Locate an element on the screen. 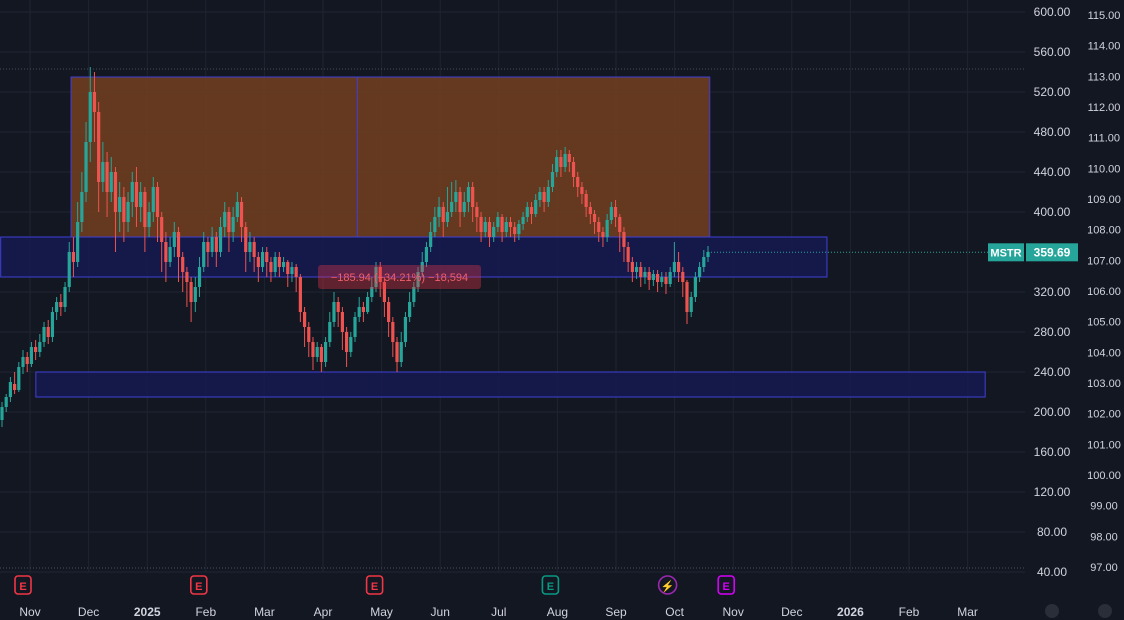  measure-tool: −185.94 (−34.21%) −18,594 is located at coordinates (399, 277).